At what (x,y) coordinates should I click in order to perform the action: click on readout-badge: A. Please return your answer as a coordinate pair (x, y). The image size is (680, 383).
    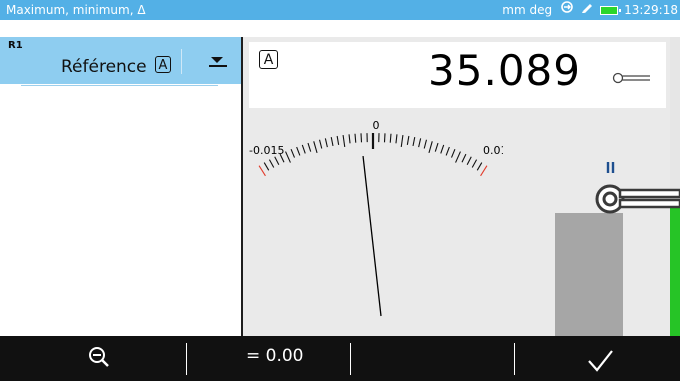
    Looking at the image, I should click on (268, 59).